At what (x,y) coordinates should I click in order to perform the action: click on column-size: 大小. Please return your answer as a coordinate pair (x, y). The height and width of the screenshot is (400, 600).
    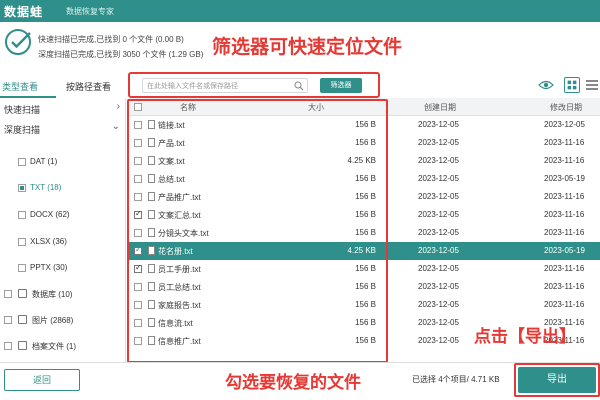
    Looking at the image, I should click on (316, 107).